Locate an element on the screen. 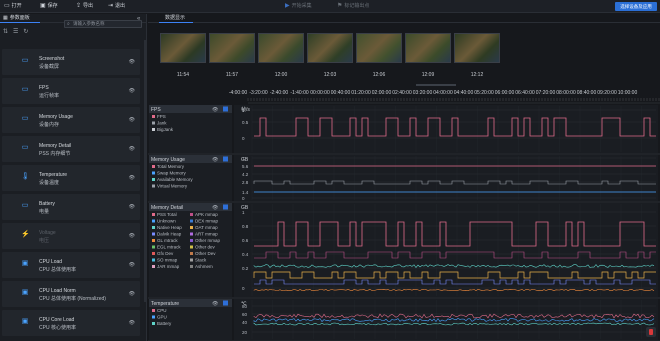 The height and width of the screenshot is (341, 660). panel-title: Temperature is located at coordinates (165, 304).